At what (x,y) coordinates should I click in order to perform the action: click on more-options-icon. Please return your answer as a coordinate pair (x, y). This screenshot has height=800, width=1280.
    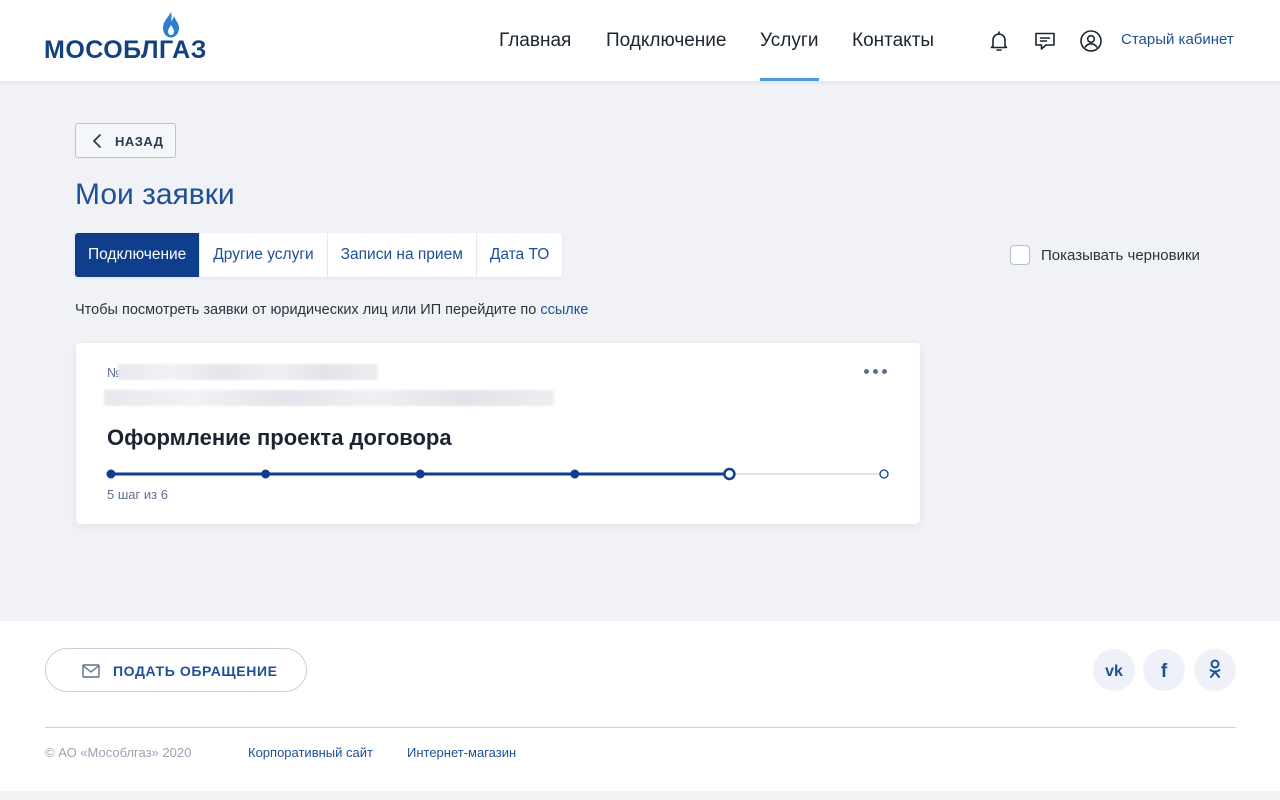
    Looking at the image, I should click on (878, 371).